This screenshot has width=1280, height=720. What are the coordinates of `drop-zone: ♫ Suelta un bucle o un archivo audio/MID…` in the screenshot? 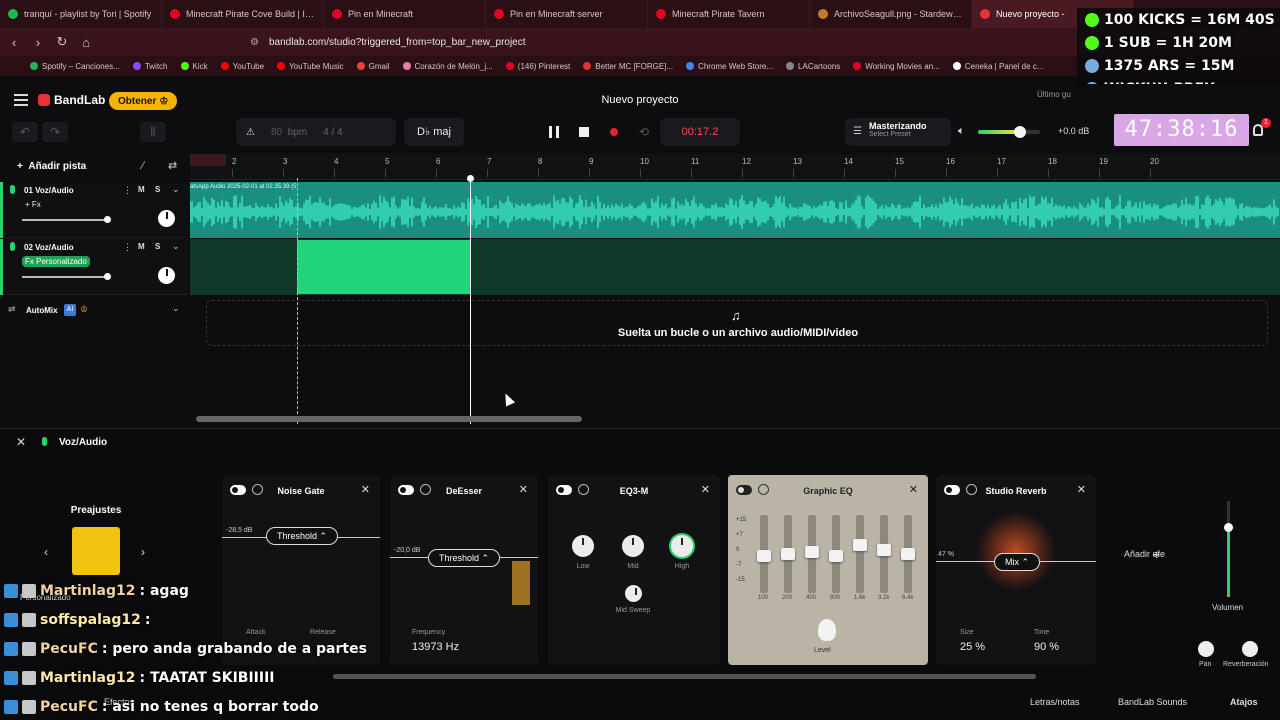 It's located at (737, 323).